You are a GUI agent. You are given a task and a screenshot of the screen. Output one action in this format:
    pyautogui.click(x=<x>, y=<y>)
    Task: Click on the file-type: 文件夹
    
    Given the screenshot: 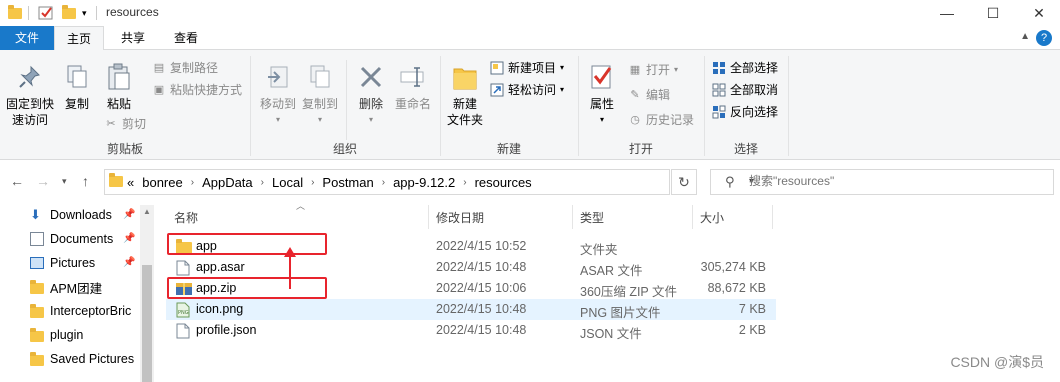 What is the action you would take?
    pyautogui.click(x=599, y=250)
    